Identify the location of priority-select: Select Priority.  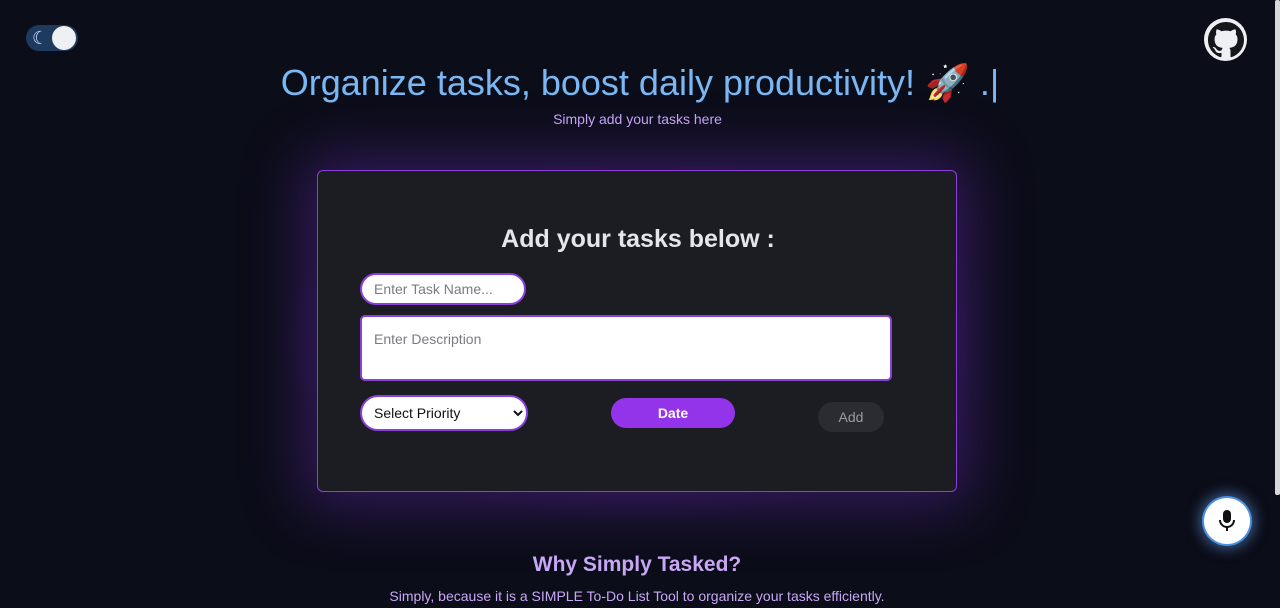
(444, 413).